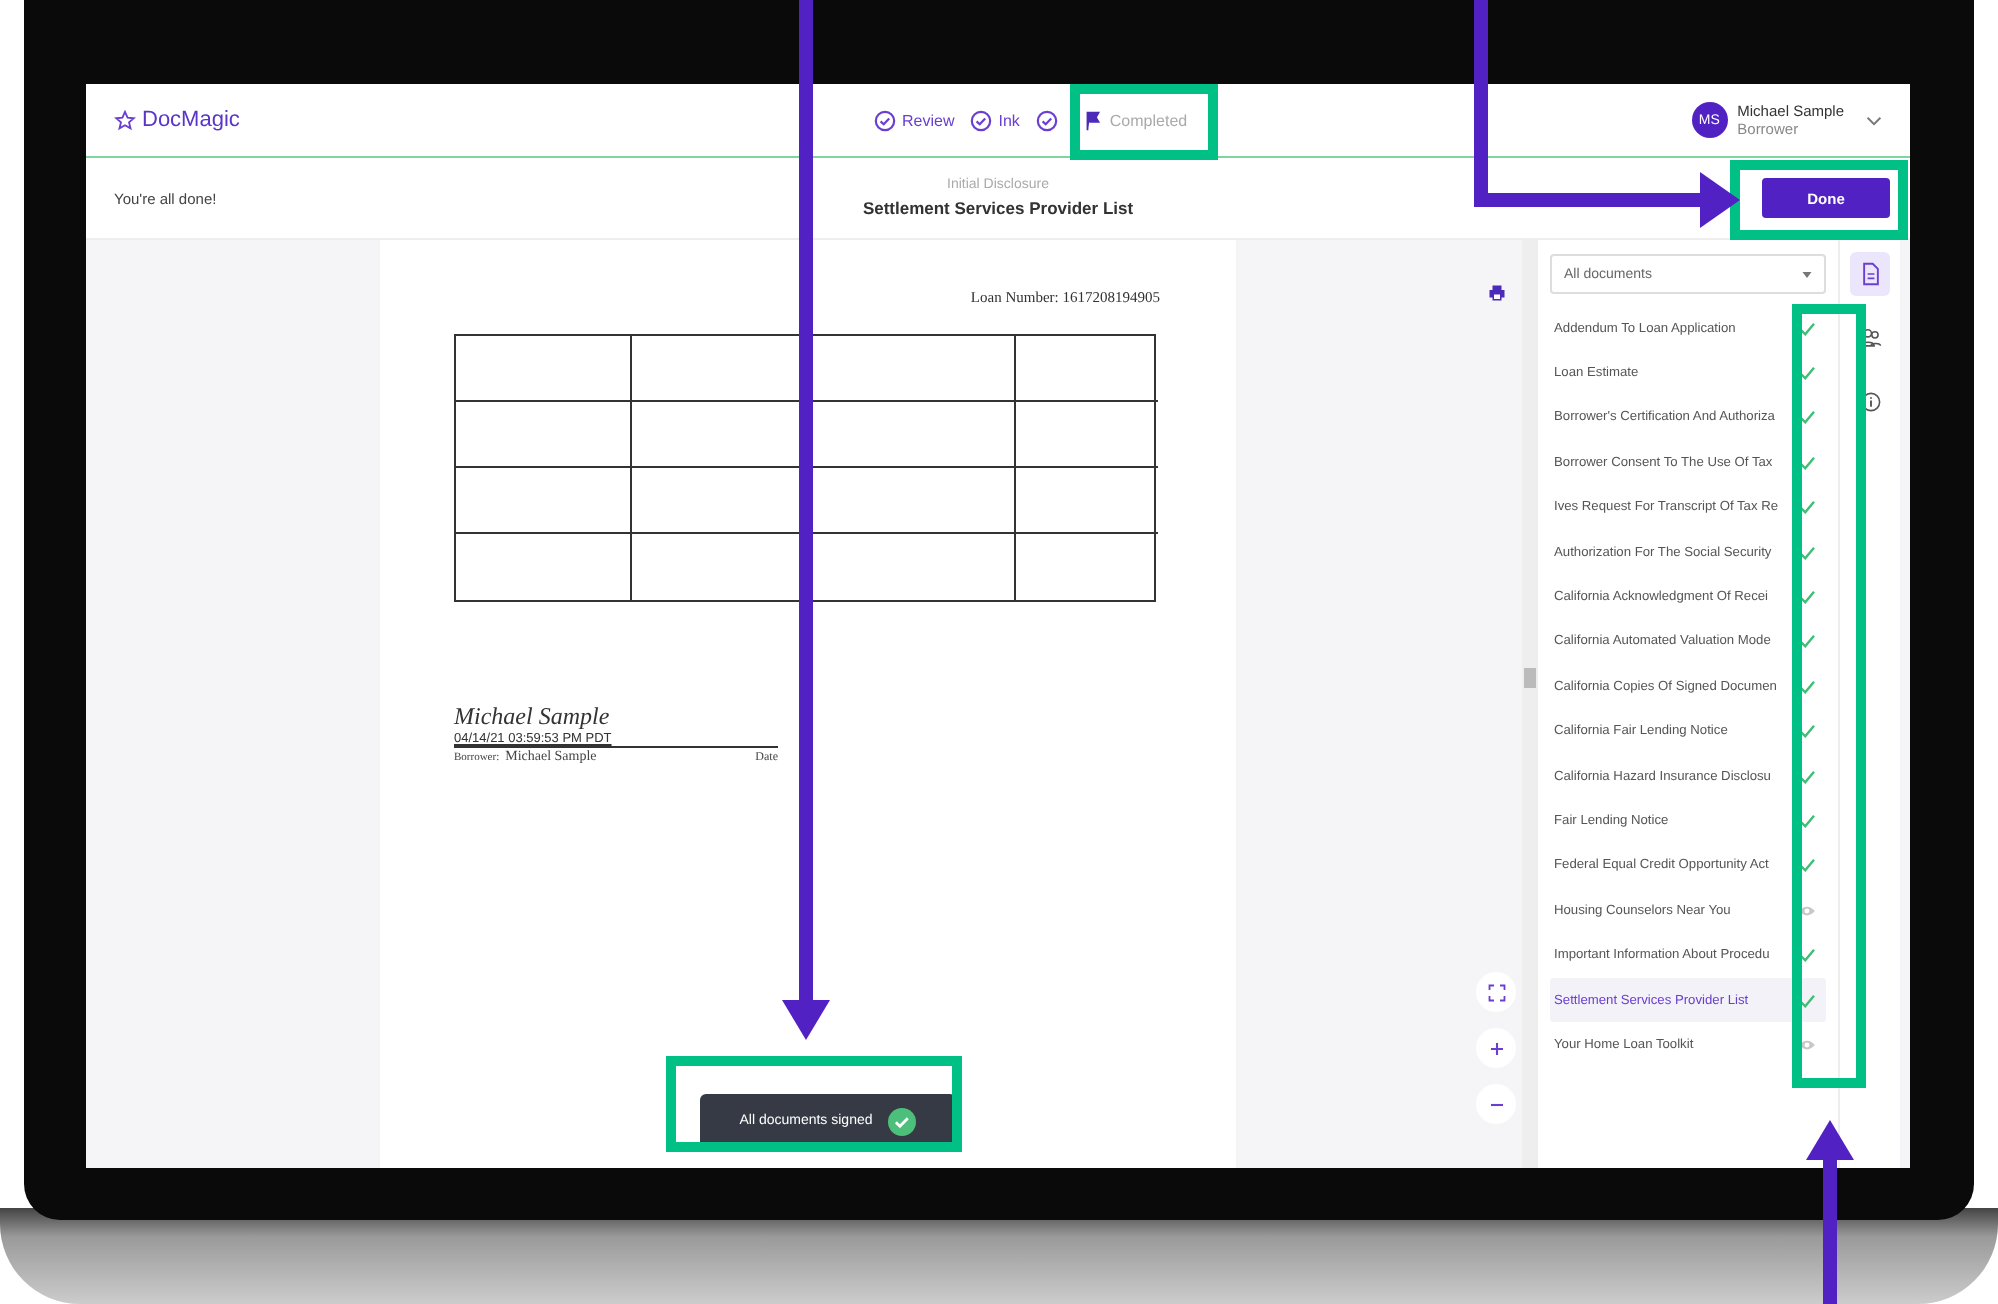 This screenshot has height=1304, width=1998. What do you see at coordinates (1092, 120) in the screenshot?
I see `flag-icon` at bounding box center [1092, 120].